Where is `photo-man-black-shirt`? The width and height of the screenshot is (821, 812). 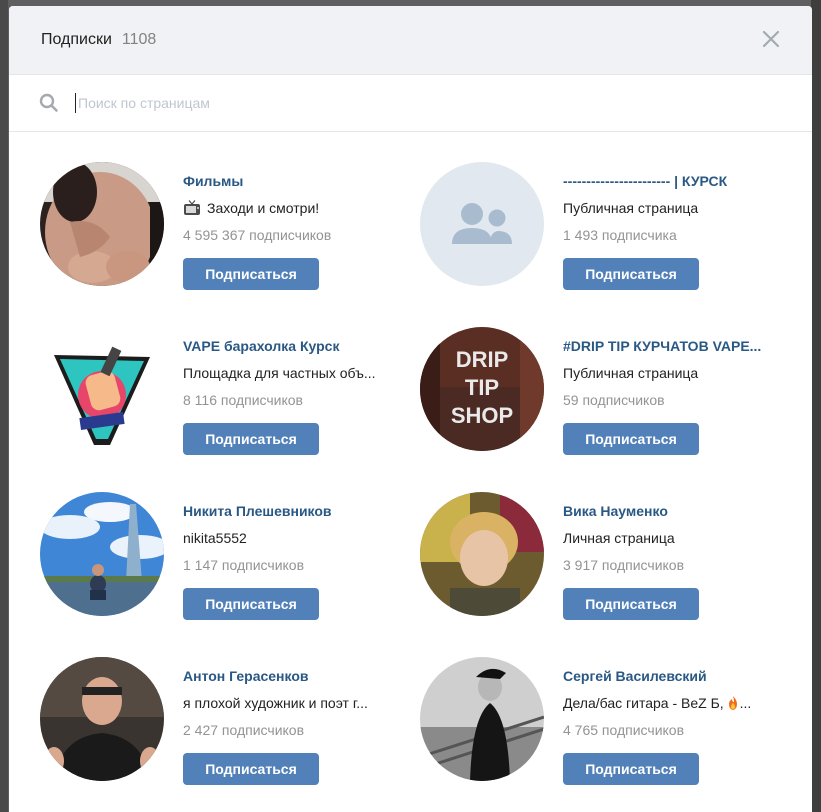
photo-man-black-shirt is located at coordinates (102, 719).